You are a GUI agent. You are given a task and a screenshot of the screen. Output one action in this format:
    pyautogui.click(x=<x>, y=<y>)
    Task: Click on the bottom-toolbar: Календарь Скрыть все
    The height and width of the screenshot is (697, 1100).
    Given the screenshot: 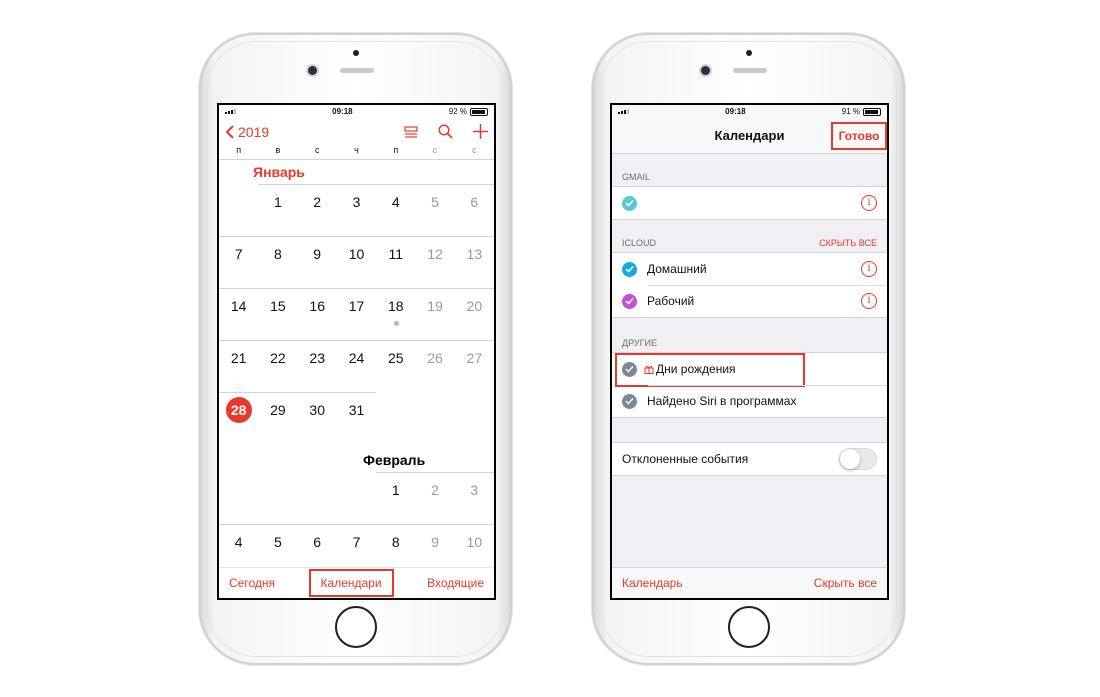 What is the action you would take?
    pyautogui.click(x=749, y=582)
    